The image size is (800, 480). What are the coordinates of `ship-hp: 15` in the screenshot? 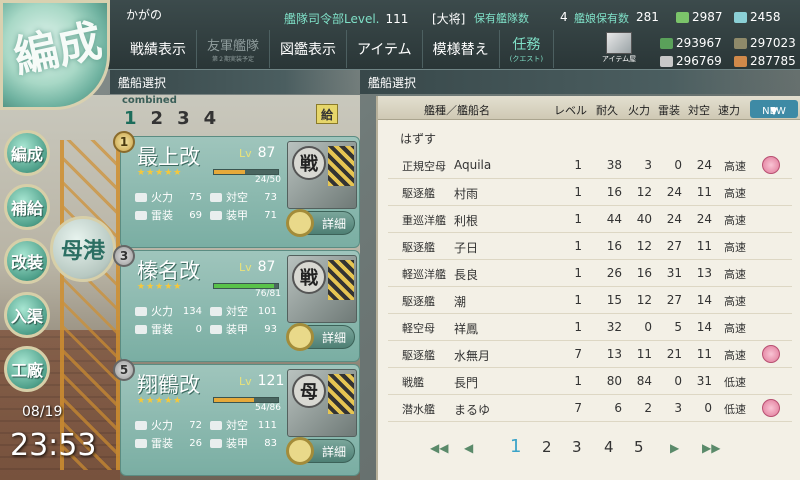 It's located at (614, 300).